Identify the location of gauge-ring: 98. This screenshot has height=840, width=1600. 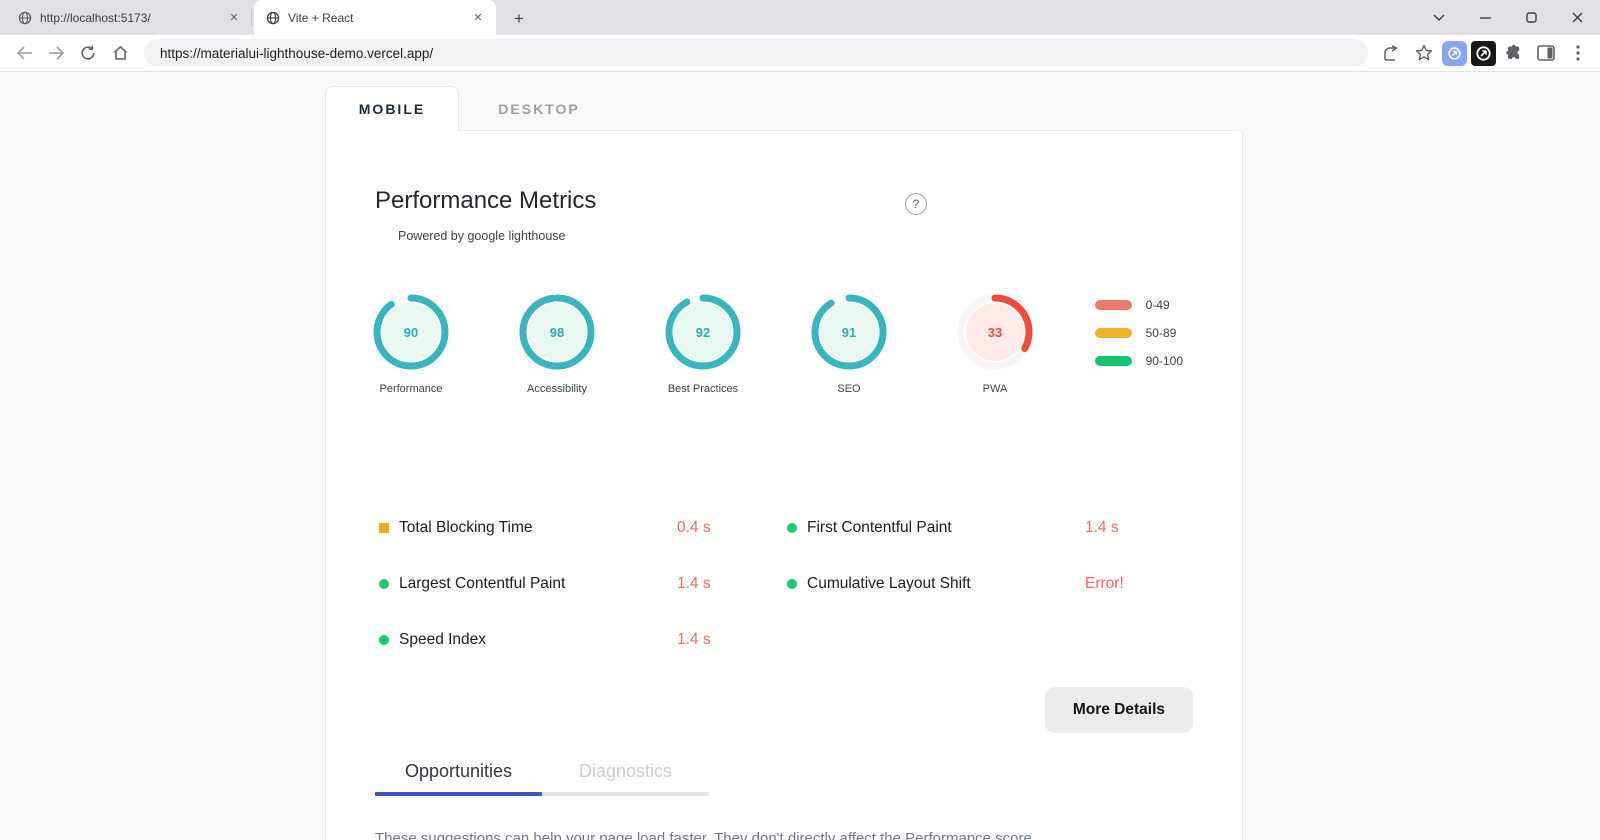
(557, 332).